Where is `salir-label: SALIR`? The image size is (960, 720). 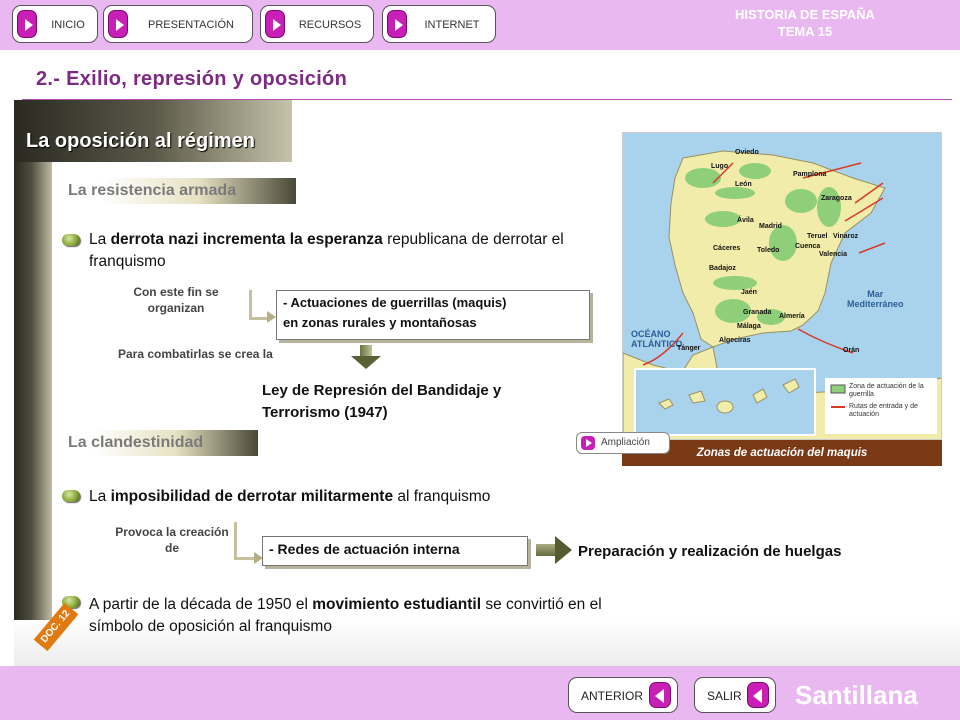
salir-label: SALIR is located at coordinates (724, 696).